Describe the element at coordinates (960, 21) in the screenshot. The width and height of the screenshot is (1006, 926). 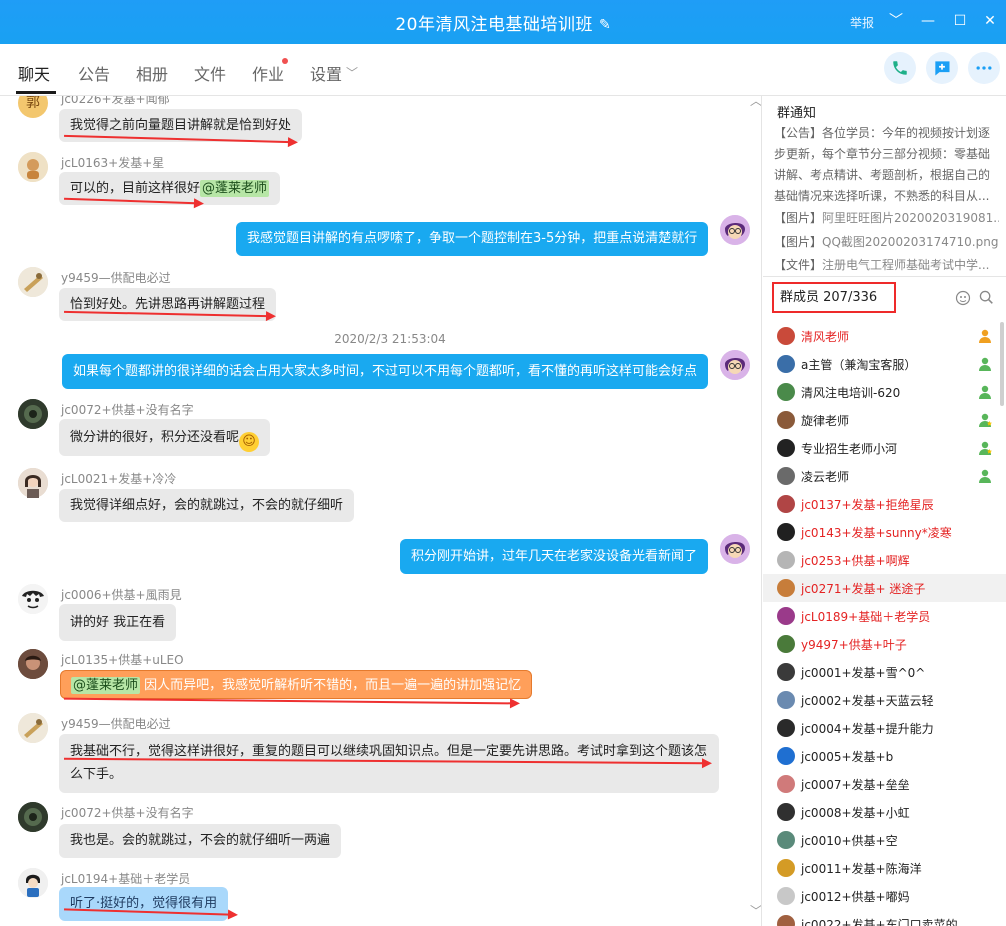
I see `maximize-button: ☐` at that location.